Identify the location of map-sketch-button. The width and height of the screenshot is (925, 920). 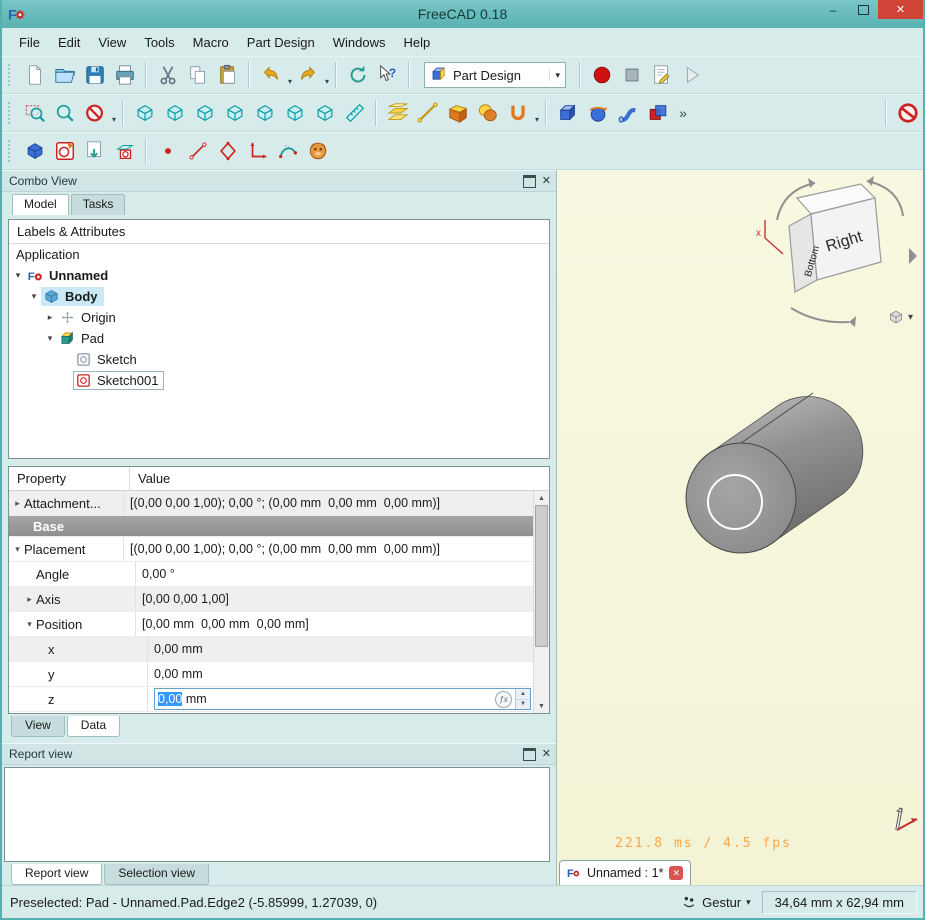
(125, 151).